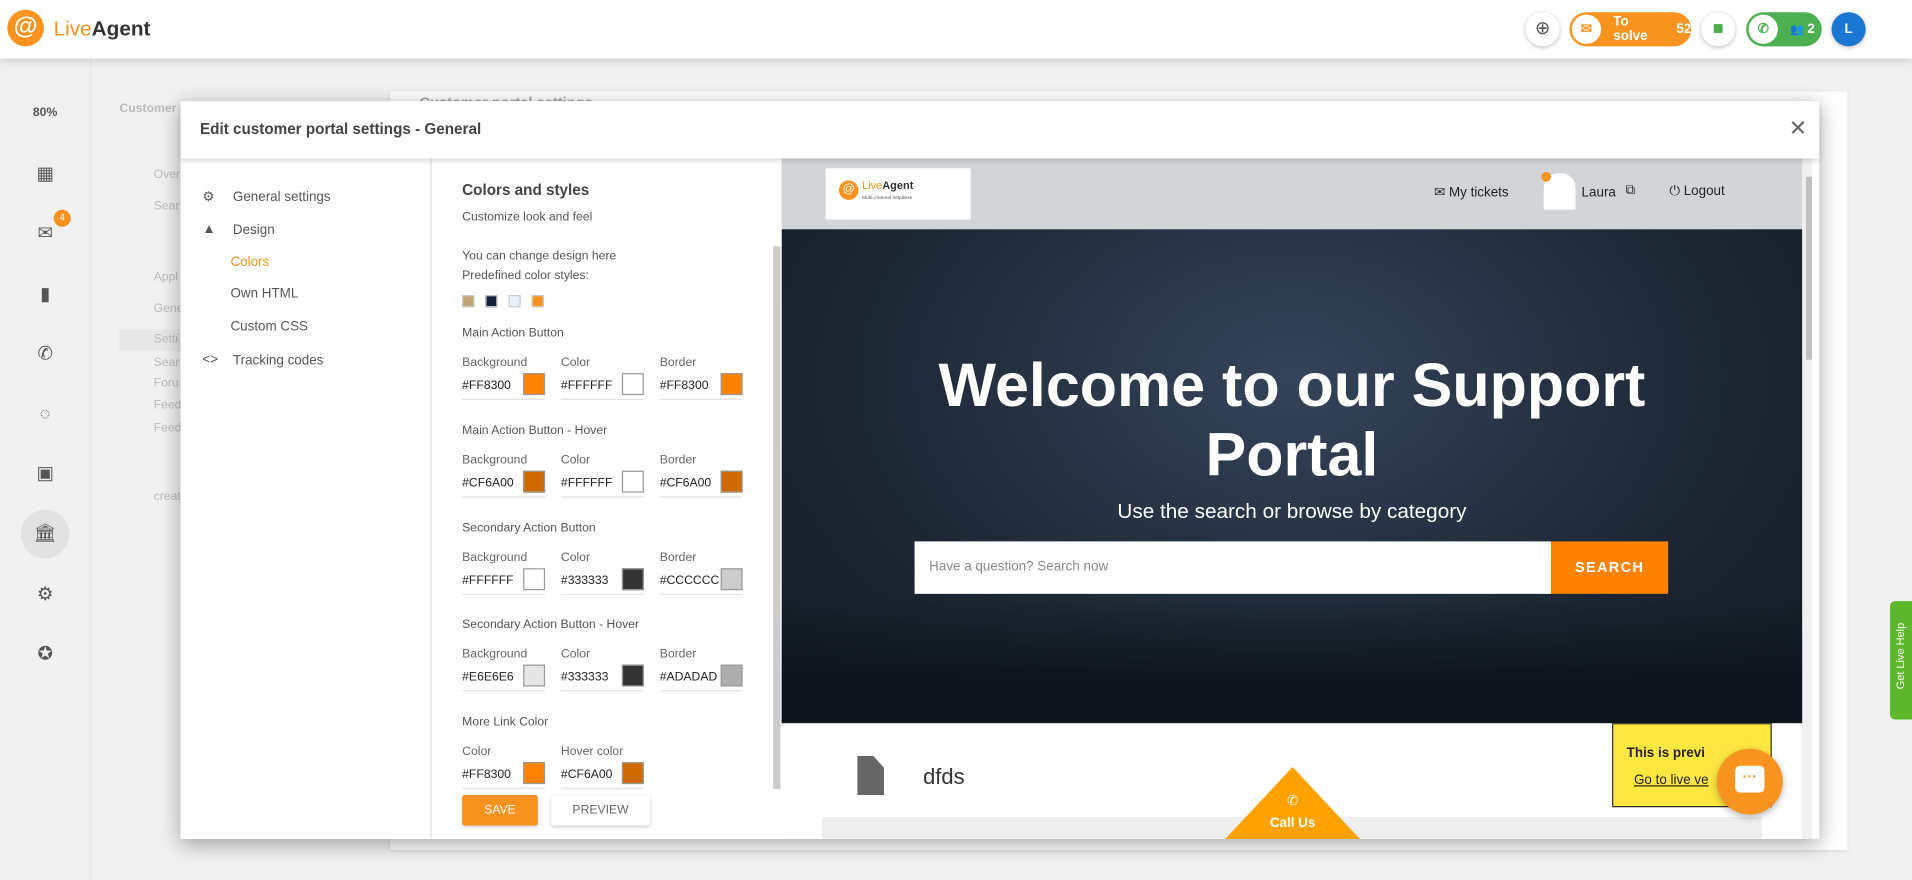 The height and width of the screenshot is (880, 1912). What do you see at coordinates (102, 29) in the screenshot?
I see `liveagent-logo: LiveAgent` at bounding box center [102, 29].